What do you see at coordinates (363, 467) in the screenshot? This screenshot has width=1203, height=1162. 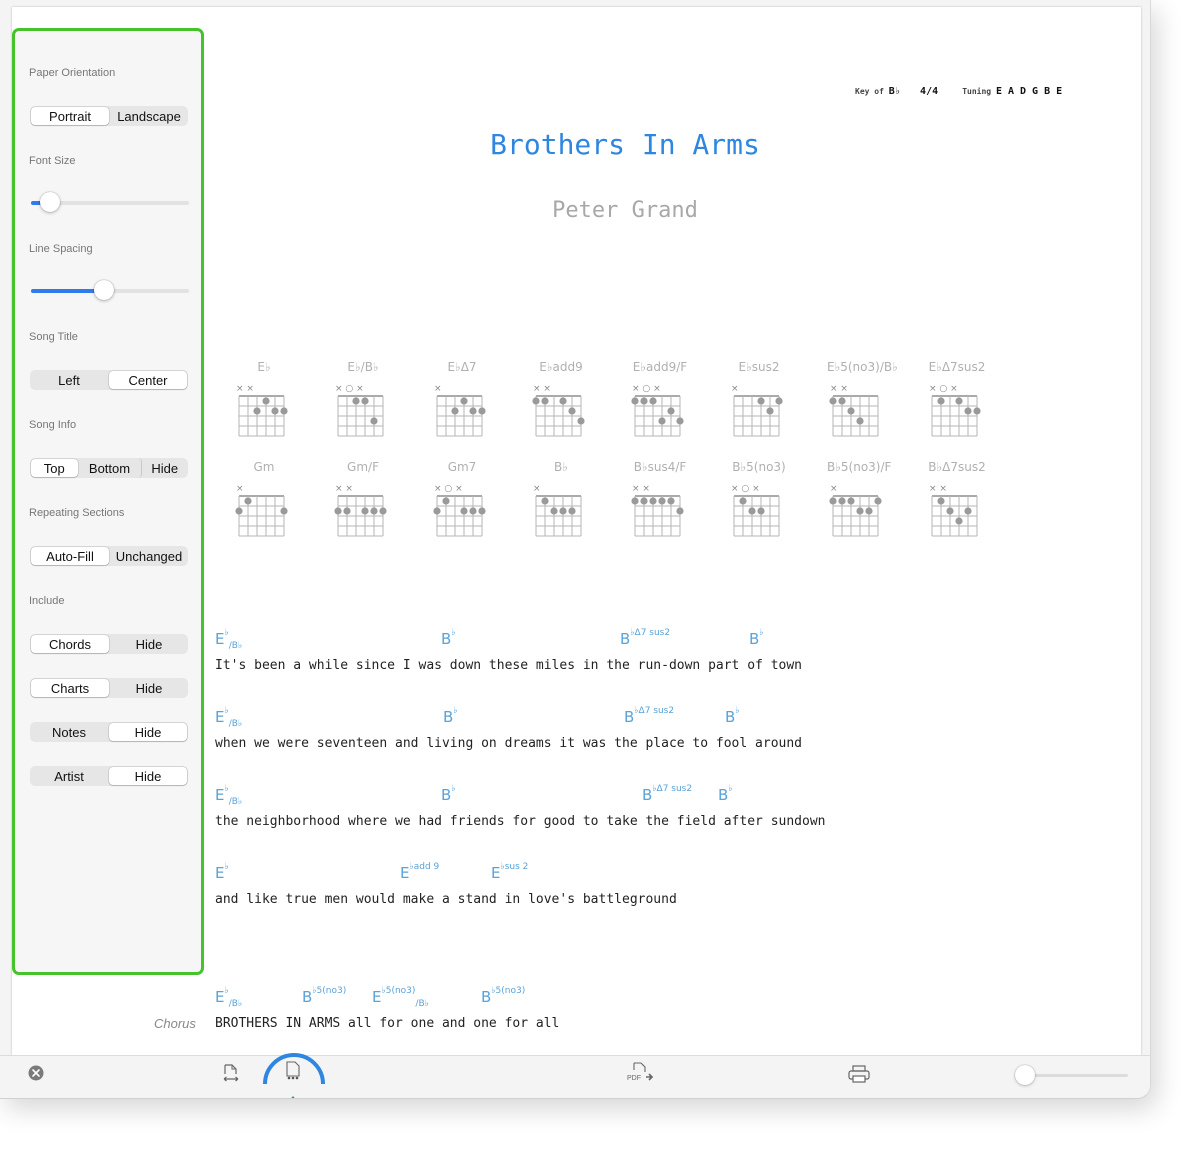 I see `chord-chart-name: Gm/F` at bounding box center [363, 467].